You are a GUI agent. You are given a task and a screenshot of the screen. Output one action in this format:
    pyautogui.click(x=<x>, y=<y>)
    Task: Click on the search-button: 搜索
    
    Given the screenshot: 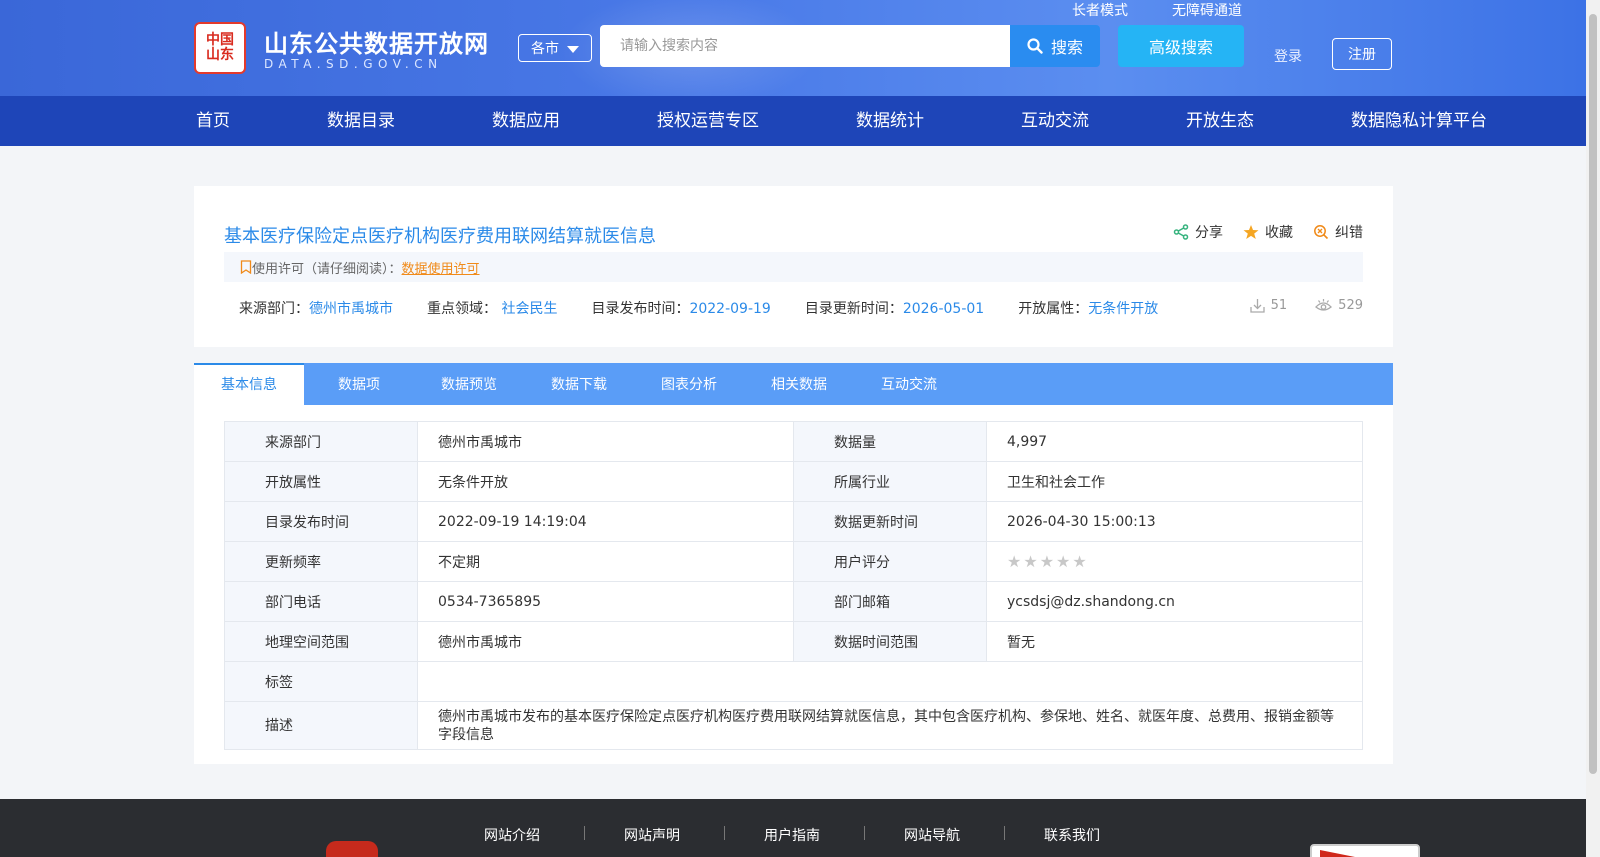 What is the action you would take?
    pyautogui.click(x=1055, y=46)
    